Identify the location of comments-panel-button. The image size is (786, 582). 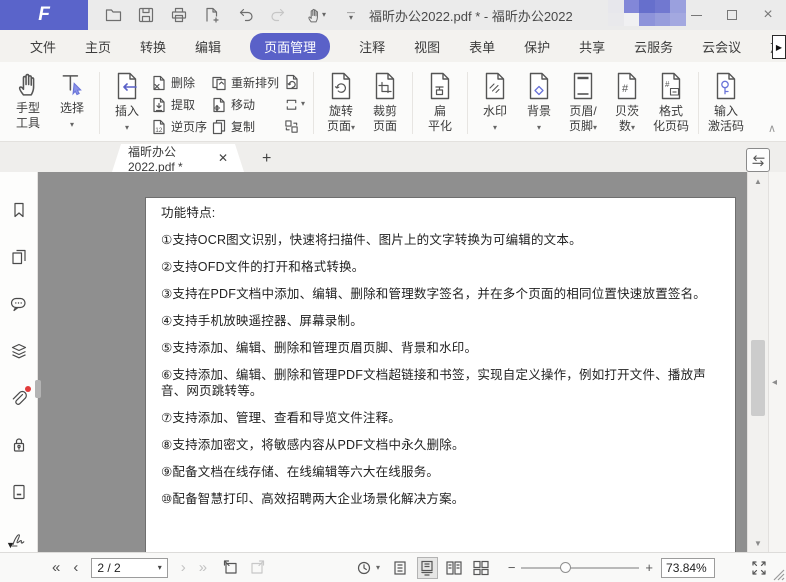
(19, 304).